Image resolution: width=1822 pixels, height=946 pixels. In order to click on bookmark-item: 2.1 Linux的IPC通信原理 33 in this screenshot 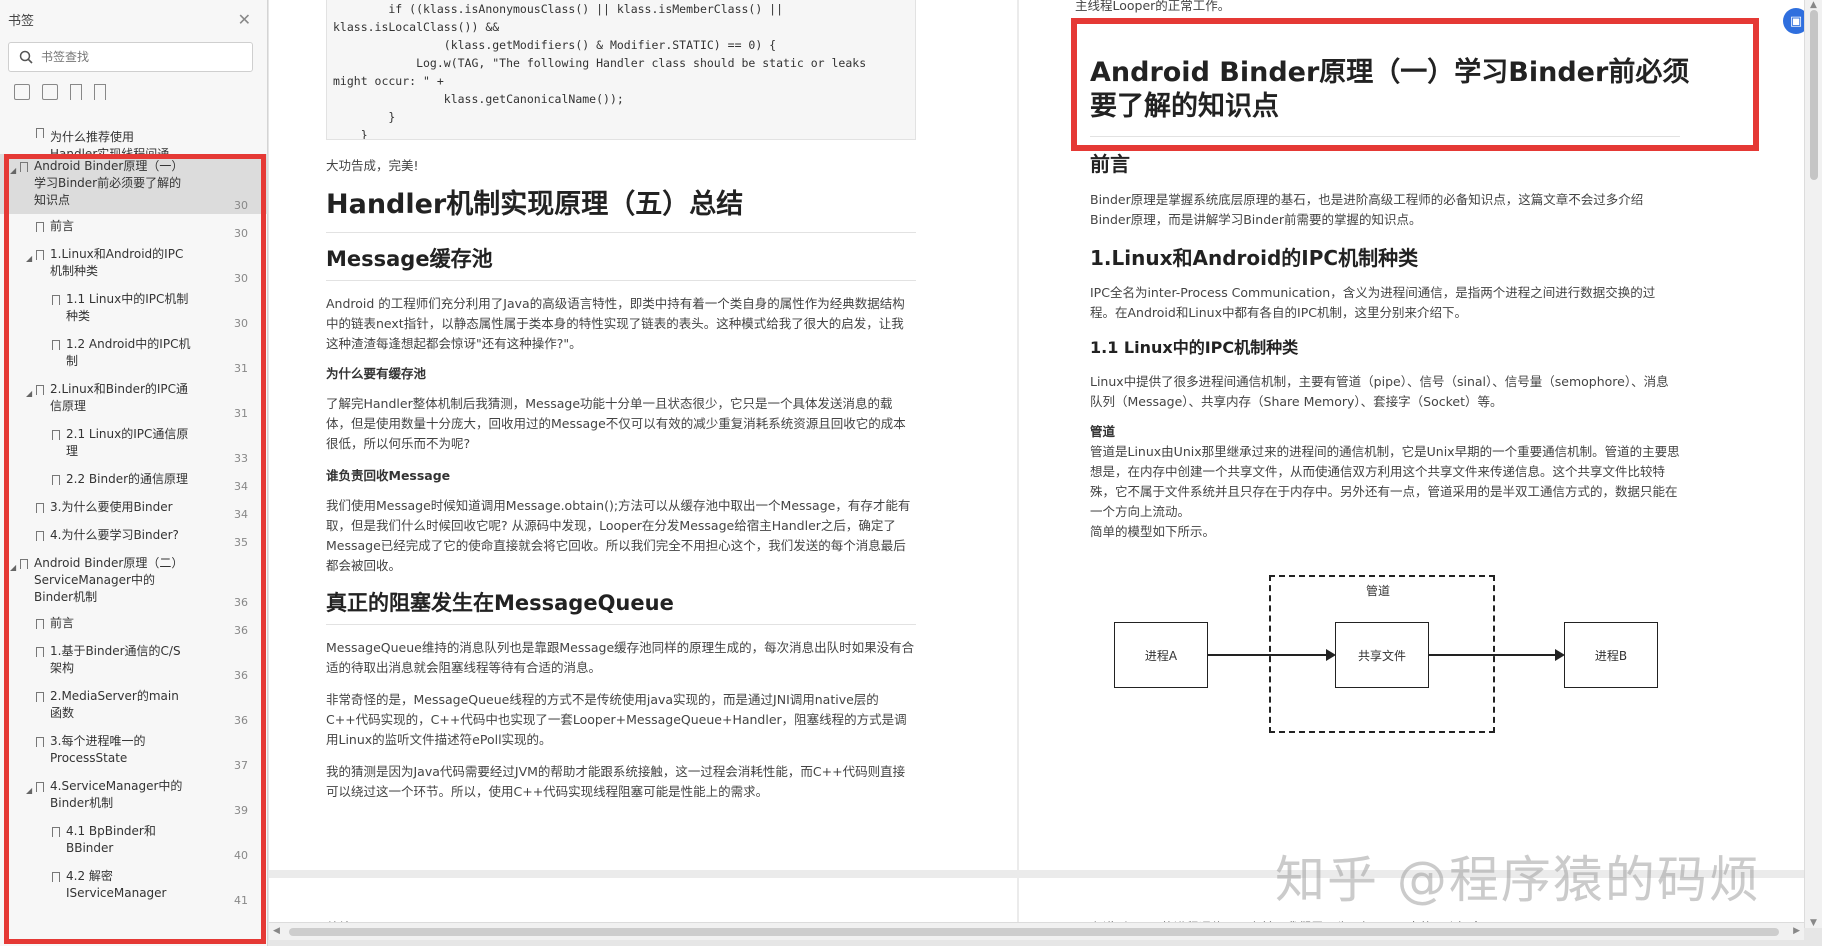, I will do `click(134, 444)`.